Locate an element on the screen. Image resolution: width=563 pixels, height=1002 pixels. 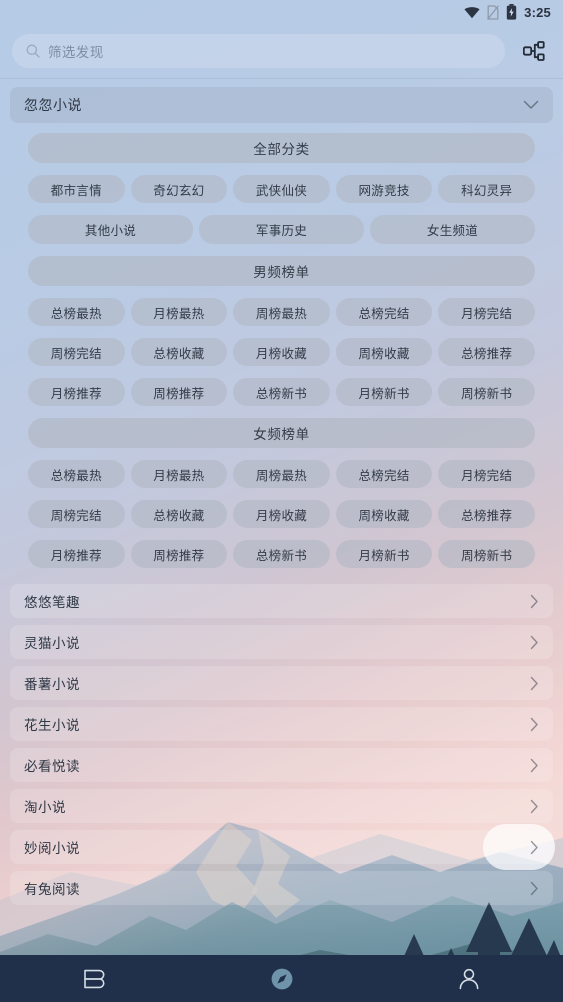
category-chip: 都市言情 is located at coordinates (76, 189).